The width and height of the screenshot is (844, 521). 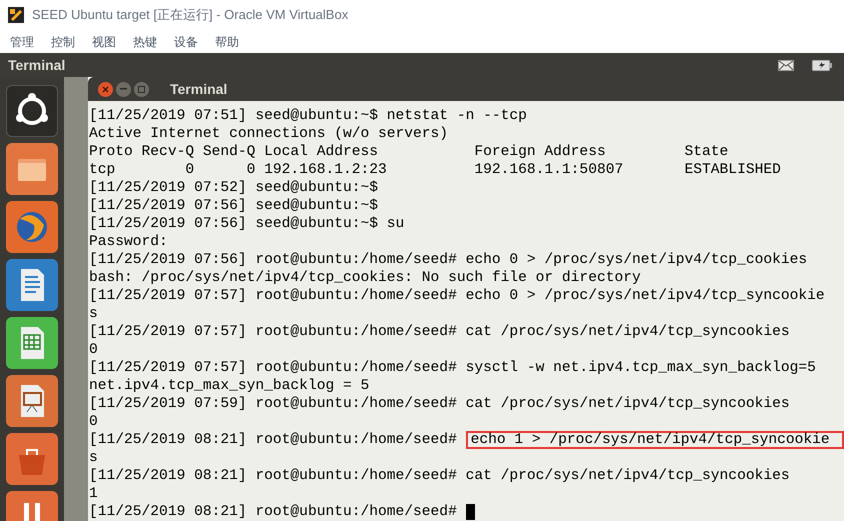 What do you see at coordinates (233, 188) in the screenshot?
I see `terminal-line: [11/25/2019 07:52] seed@ubuntu:~$` at bounding box center [233, 188].